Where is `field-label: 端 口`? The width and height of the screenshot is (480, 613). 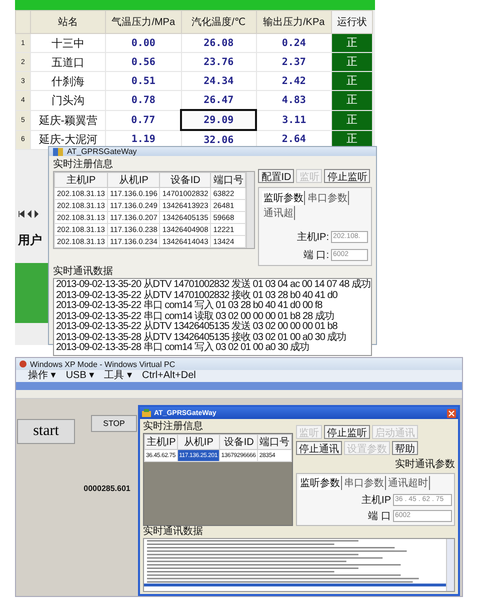
field-label: 端 口 is located at coordinates (379, 516).